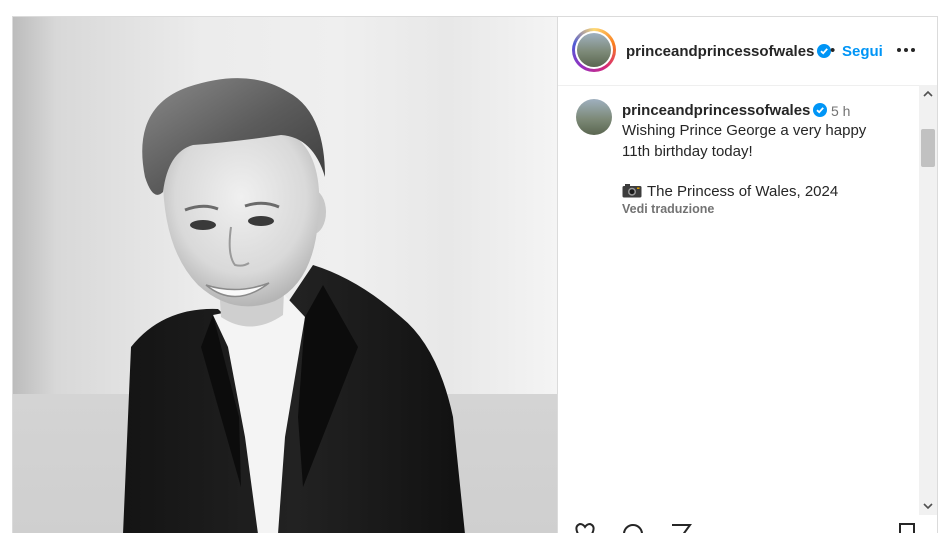 The height and width of the screenshot is (533, 950). Describe the element at coordinates (747, 527) in the screenshot. I see `post-actions-row` at that location.